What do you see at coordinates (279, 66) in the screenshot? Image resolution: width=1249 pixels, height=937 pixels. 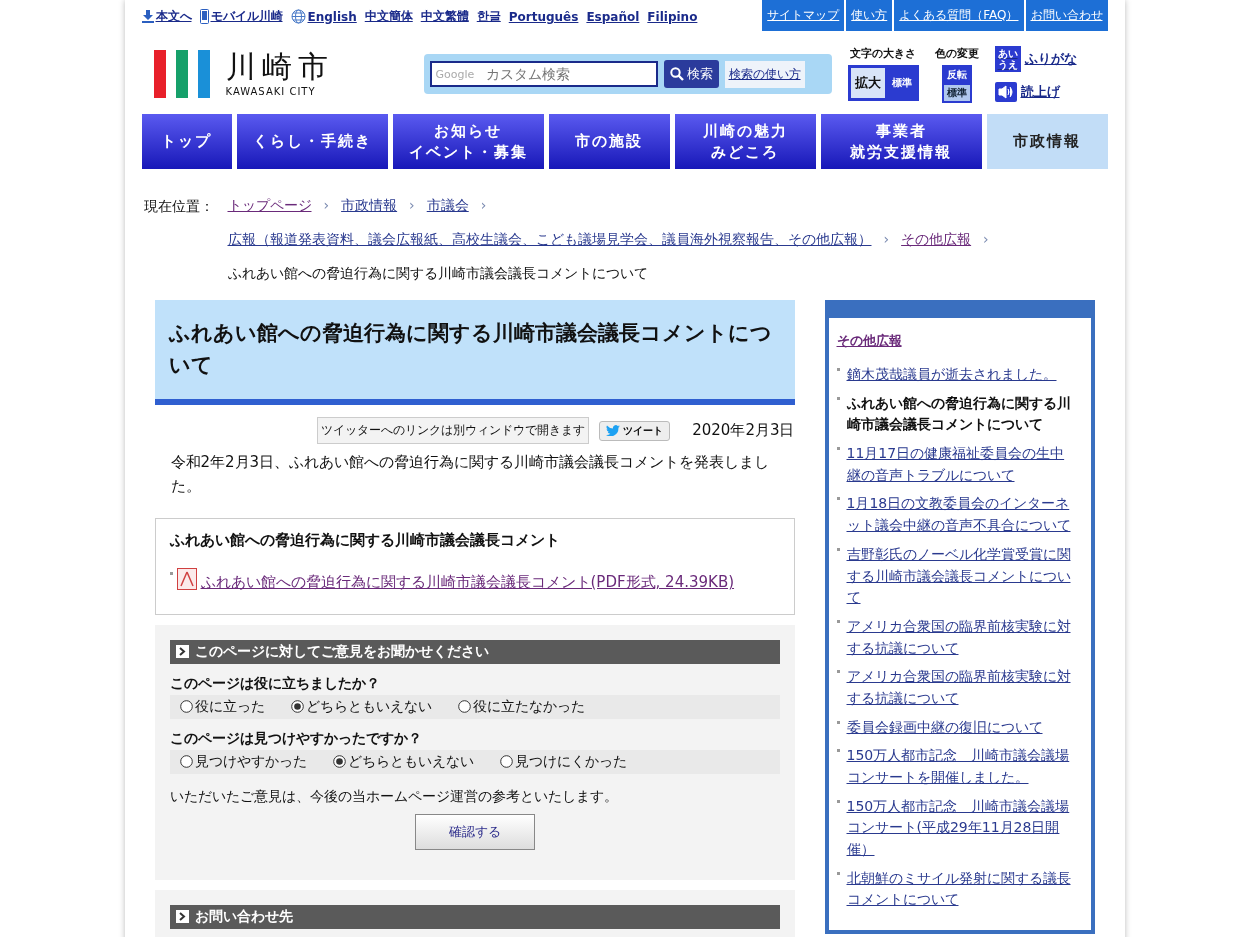 I see `city-name: 川崎市` at bounding box center [279, 66].